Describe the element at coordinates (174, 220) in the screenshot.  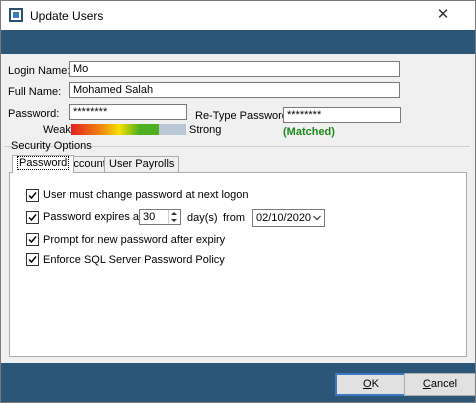
I see `arrow-down-icon` at that location.